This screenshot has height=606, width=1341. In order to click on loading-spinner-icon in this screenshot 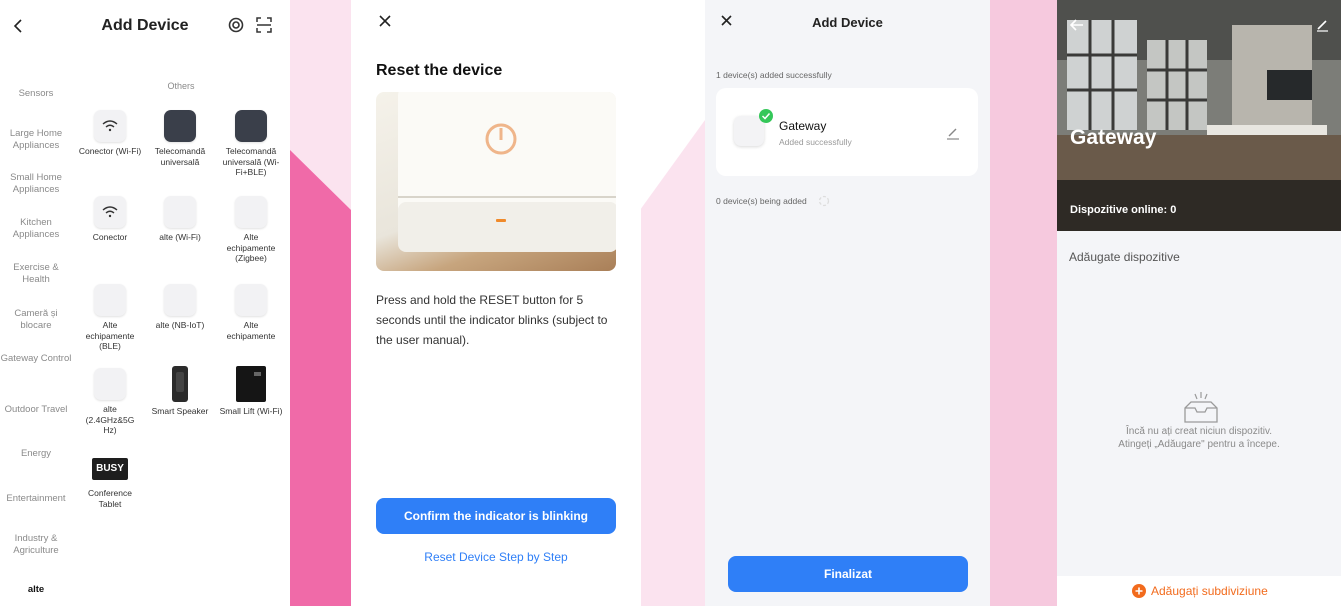, I will do `click(824, 201)`.